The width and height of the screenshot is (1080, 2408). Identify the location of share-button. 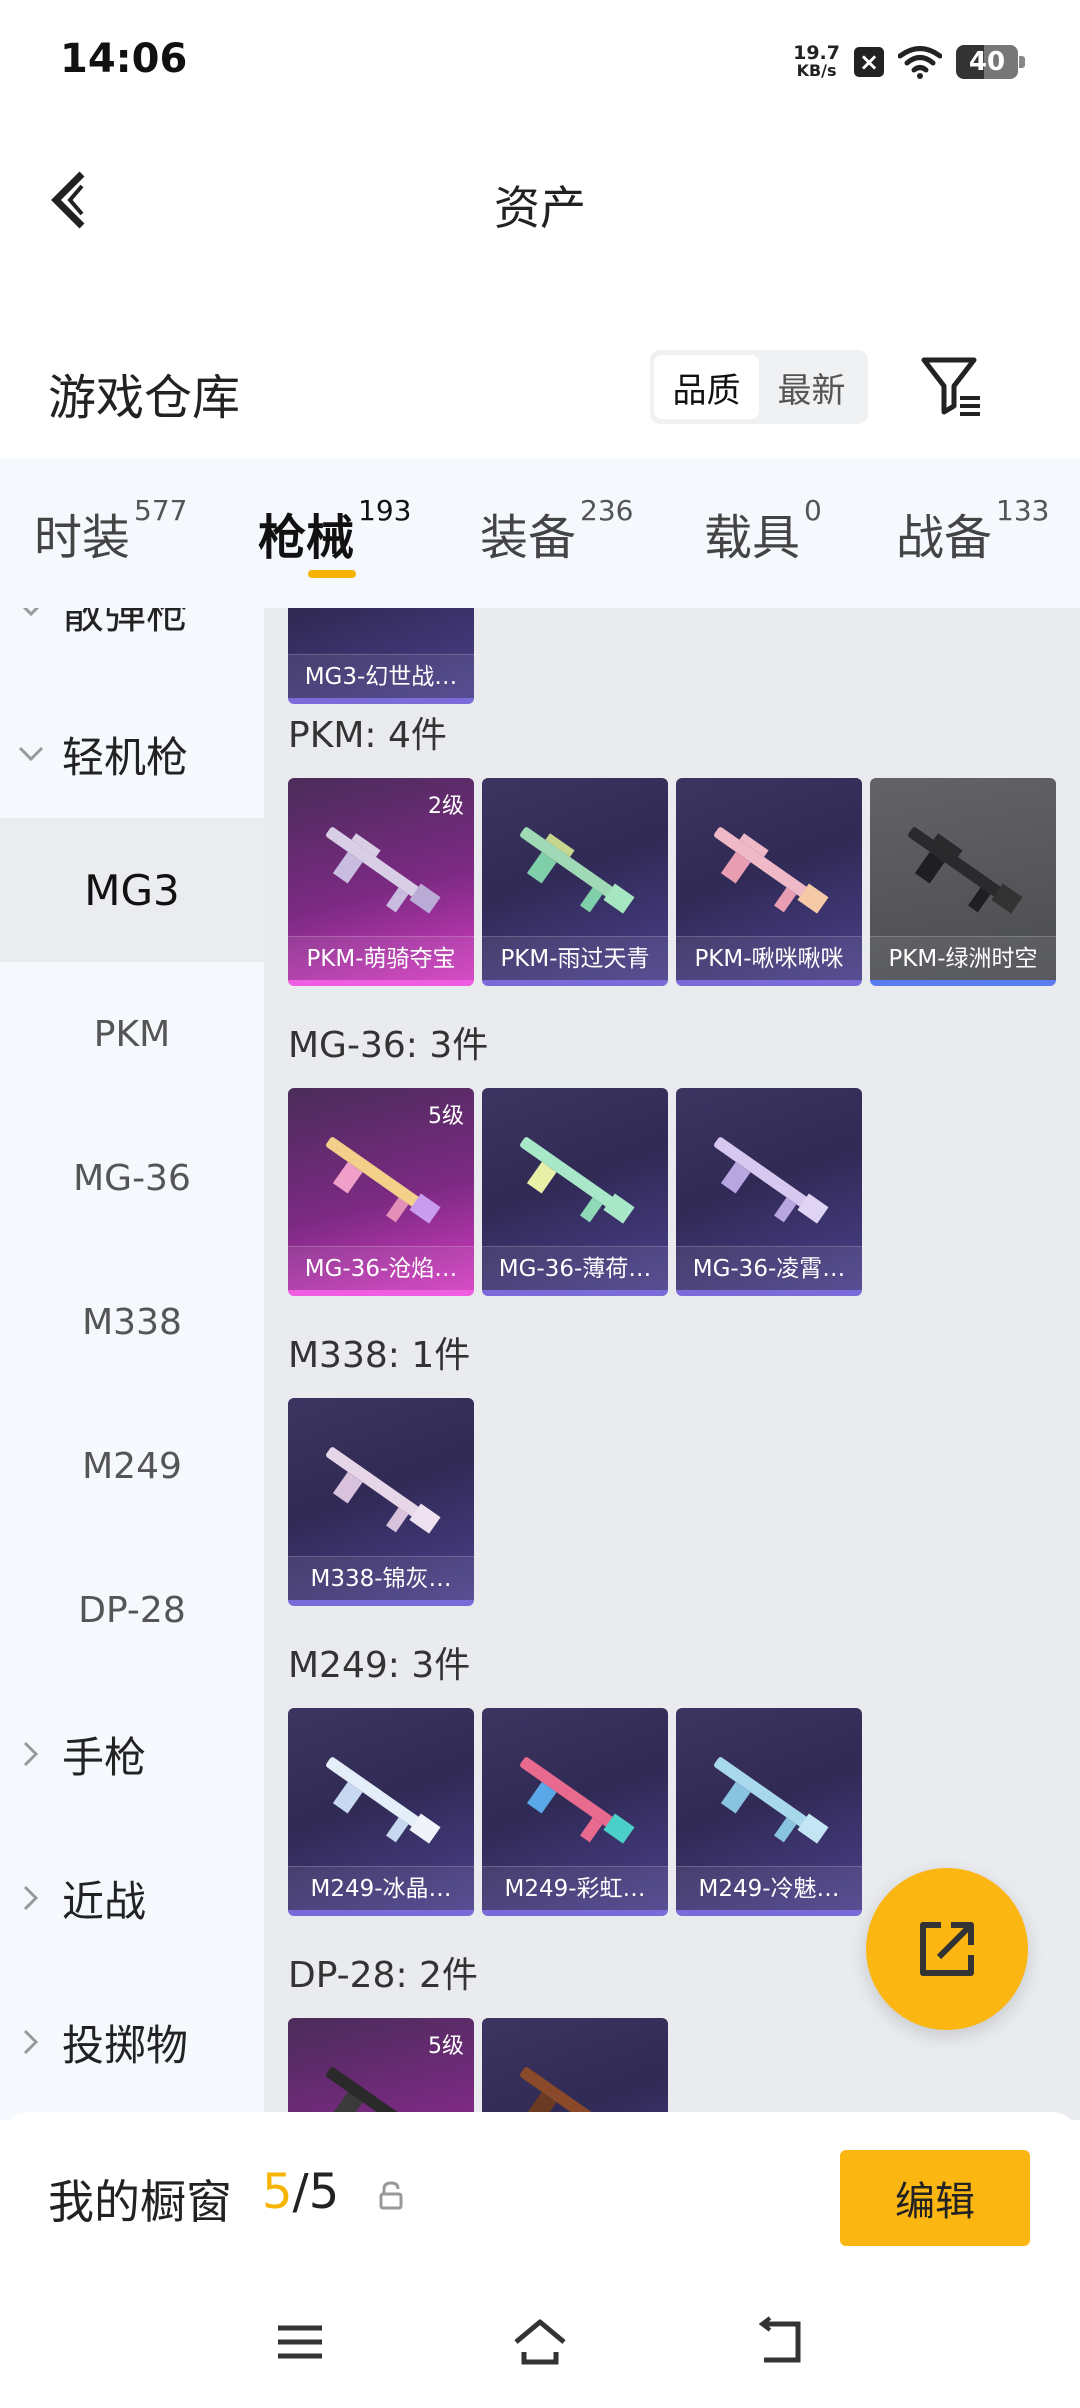
(947, 1949).